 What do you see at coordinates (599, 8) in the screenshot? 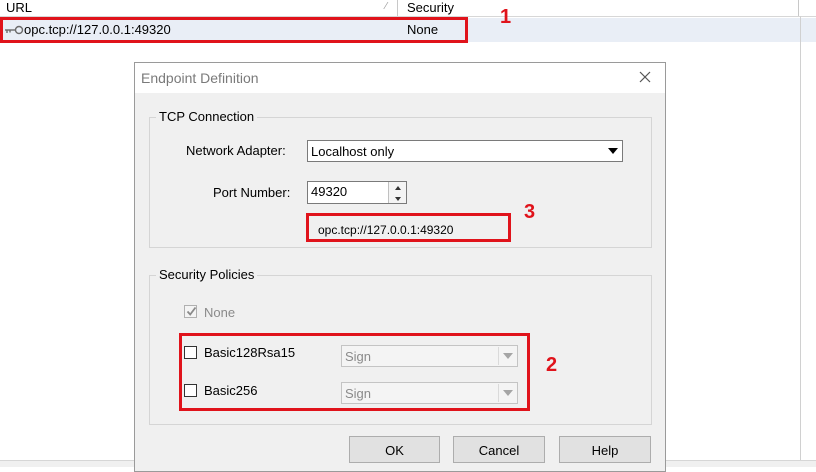
I see `column-header-security: Security` at bounding box center [599, 8].